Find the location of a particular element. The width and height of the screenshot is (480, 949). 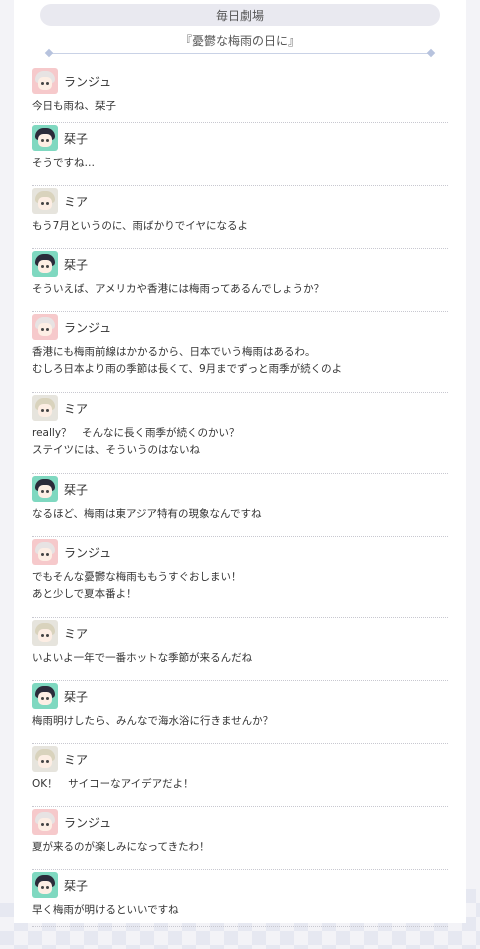

dialogue-text: いよいよ一年で一番ホットな季節が来るんだね is located at coordinates (142, 658).